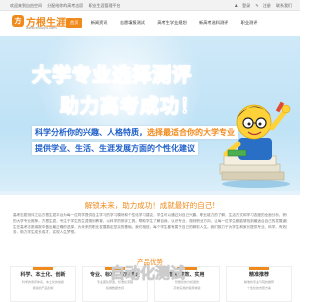  What do you see at coordinates (91, 132) in the screenshot?
I see `banner-line-part: 科学分析你的兴趣、人格特质，` at bounding box center [91, 132].